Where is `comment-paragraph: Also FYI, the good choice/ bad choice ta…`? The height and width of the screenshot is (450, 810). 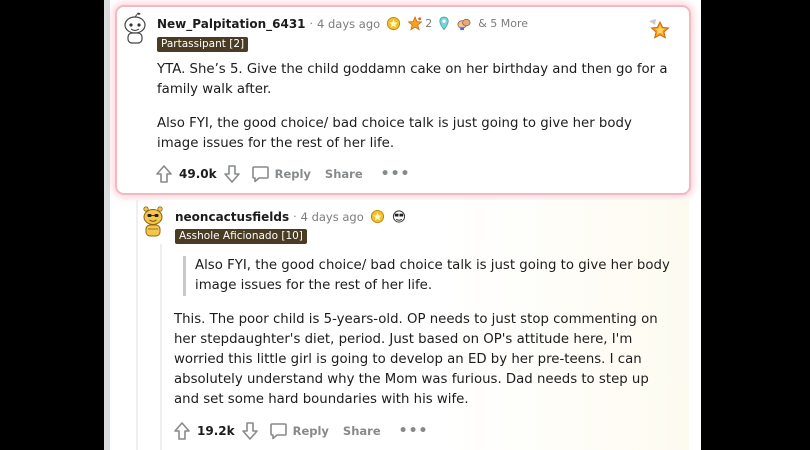 comment-paragraph: Also FYI, the good choice/ bad choice ta… is located at coordinates (394, 133).